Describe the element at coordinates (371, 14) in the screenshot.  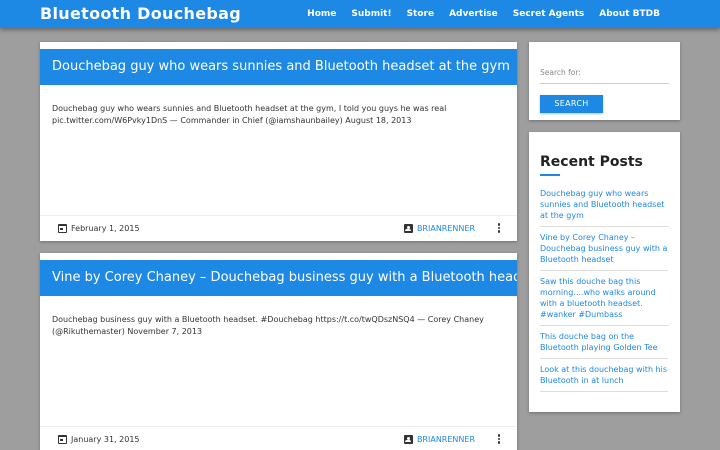
I see `nav-submit: Submit!` at that location.